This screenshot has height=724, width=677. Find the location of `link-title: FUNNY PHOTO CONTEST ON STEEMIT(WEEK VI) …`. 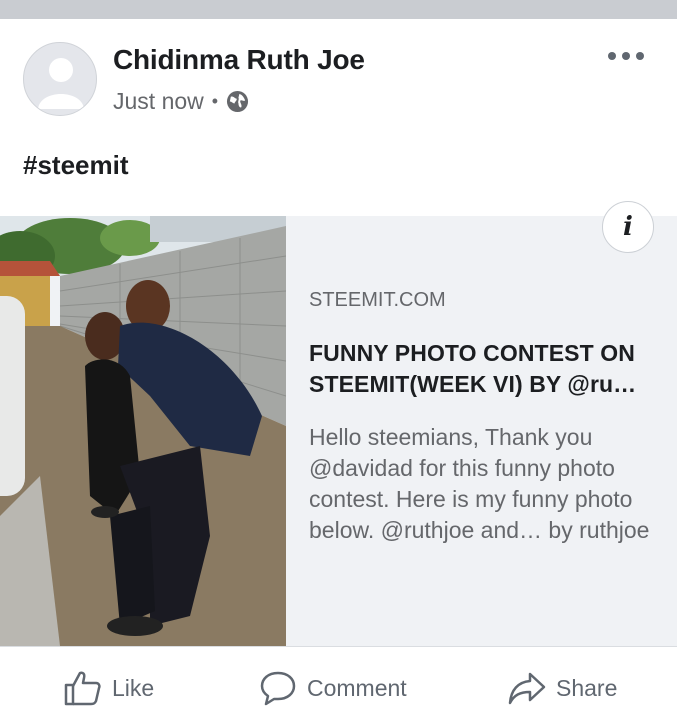

link-title: FUNNY PHOTO CONTEST ON STEEMIT(WEEK VI) … is located at coordinates (484, 369).